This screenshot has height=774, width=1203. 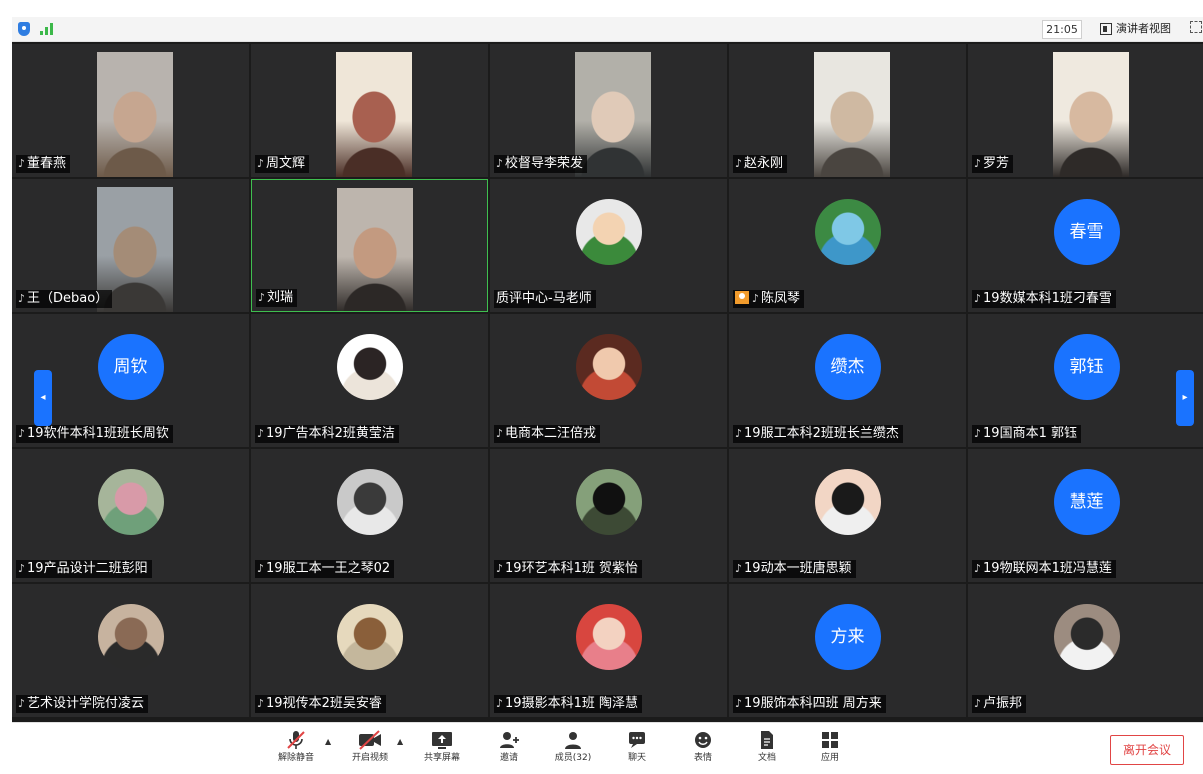 I want to click on participant-name: ♪ 王（Debao）, so click(x=64, y=299).